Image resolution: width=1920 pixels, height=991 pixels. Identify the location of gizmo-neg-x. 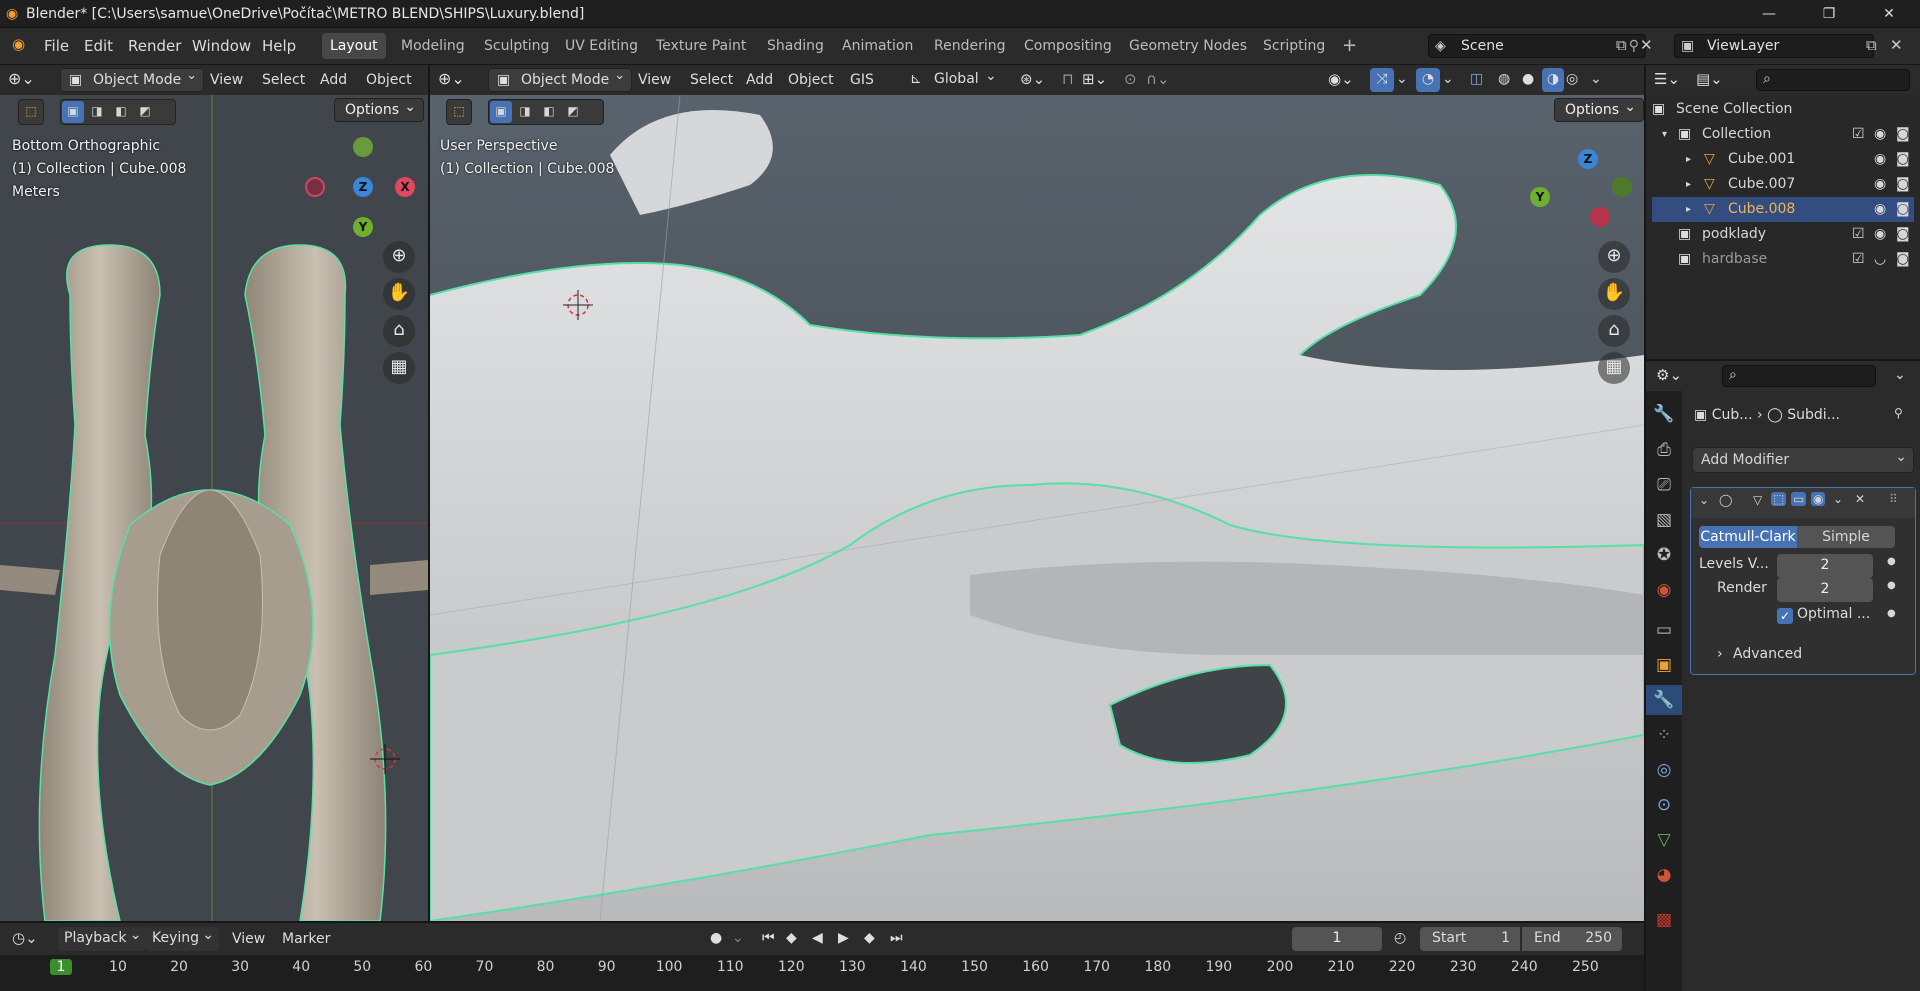
(315, 187).